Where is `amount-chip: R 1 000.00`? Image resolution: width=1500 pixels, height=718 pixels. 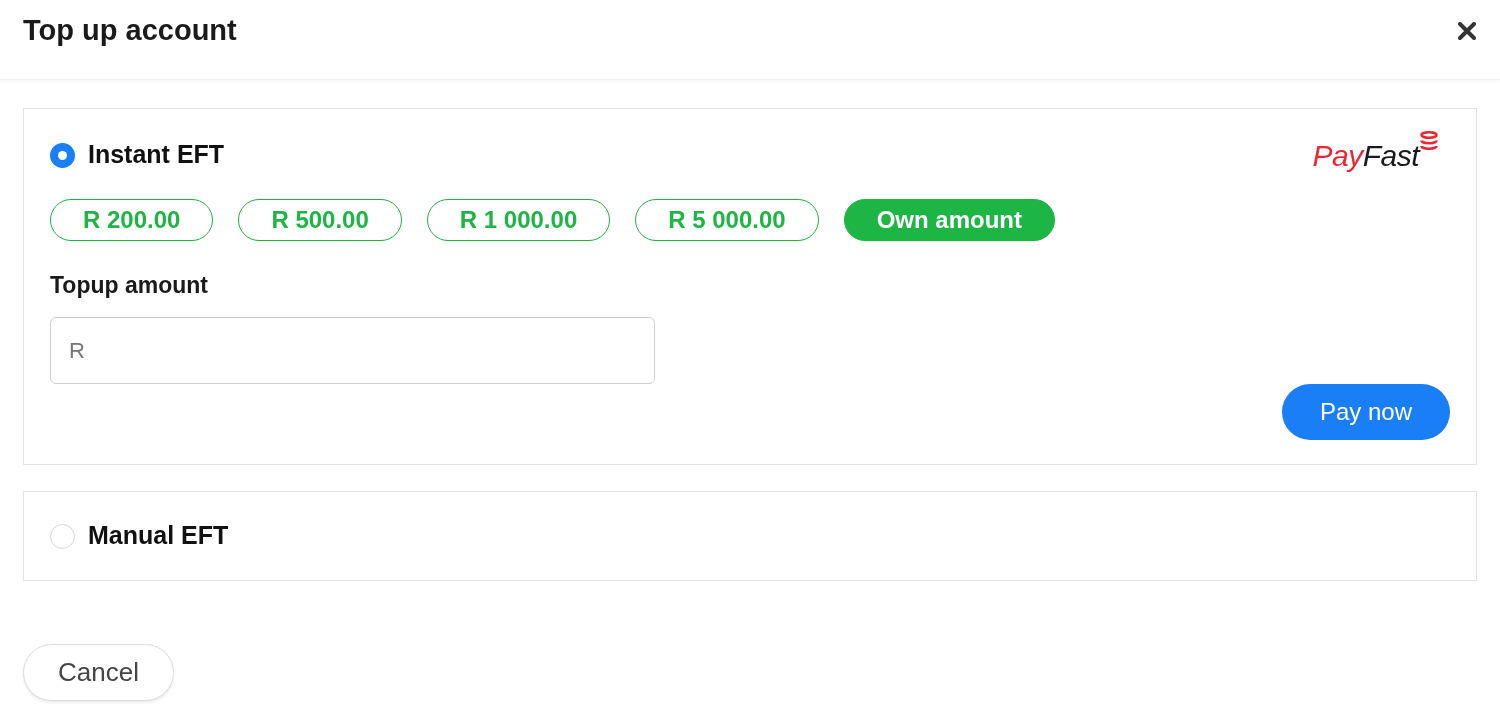
amount-chip: R 1 000.00 is located at coordinates (518, 220).